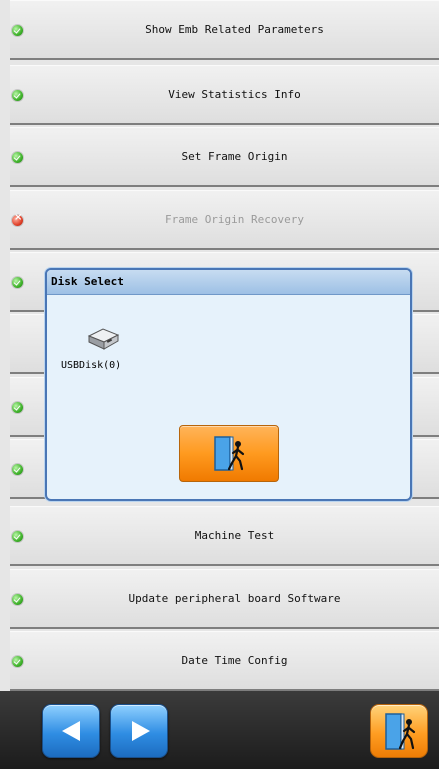 Image resolution: width=439 pixels, height=769 pixels. I want to click on menu-item-label: Set Frame Origin, so click(234, 156).